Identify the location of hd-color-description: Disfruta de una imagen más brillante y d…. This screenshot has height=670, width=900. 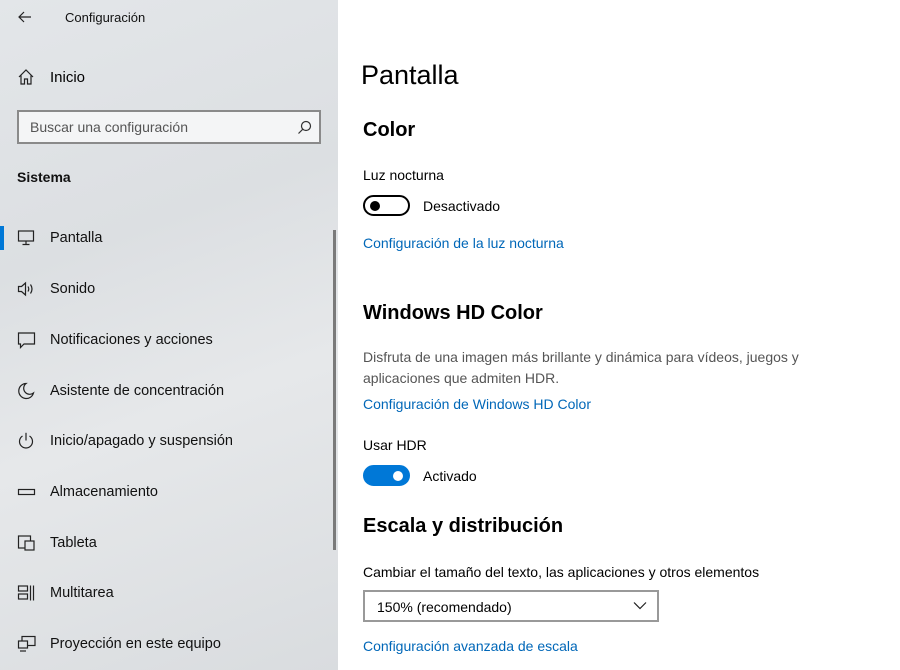
(581, 367).